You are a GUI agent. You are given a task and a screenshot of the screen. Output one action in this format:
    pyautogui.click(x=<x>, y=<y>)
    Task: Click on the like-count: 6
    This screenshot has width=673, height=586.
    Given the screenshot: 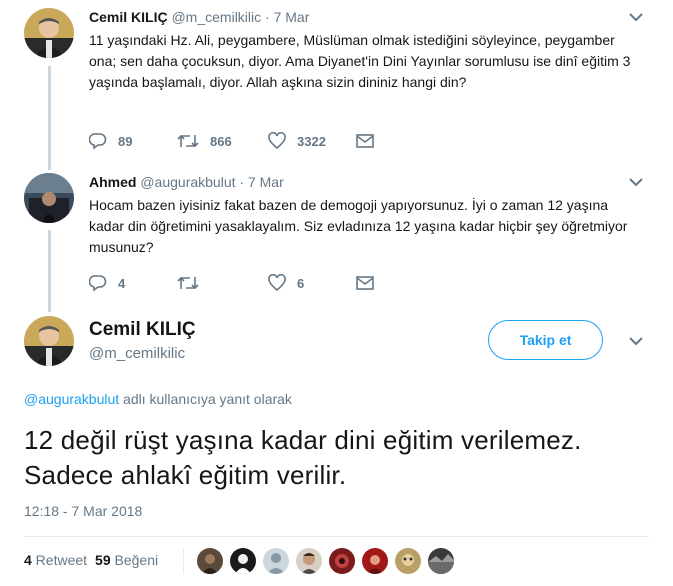 What is the action you would take?
    pyautogui.click(x=301, y=283)
    